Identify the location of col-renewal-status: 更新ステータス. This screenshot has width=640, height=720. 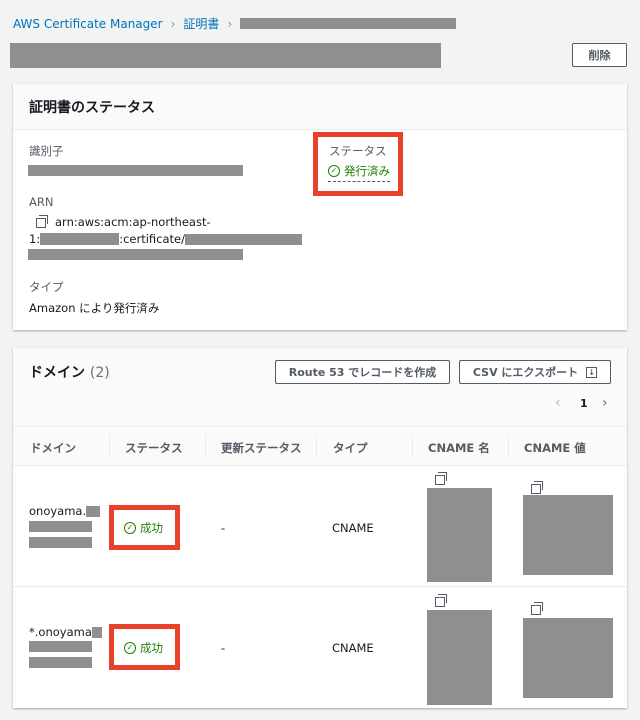
(261, 448).